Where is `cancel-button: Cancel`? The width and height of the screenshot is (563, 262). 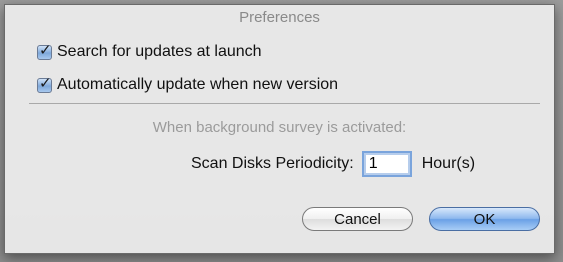 cancel-button: Cancel is located at coordinates (357, 219).